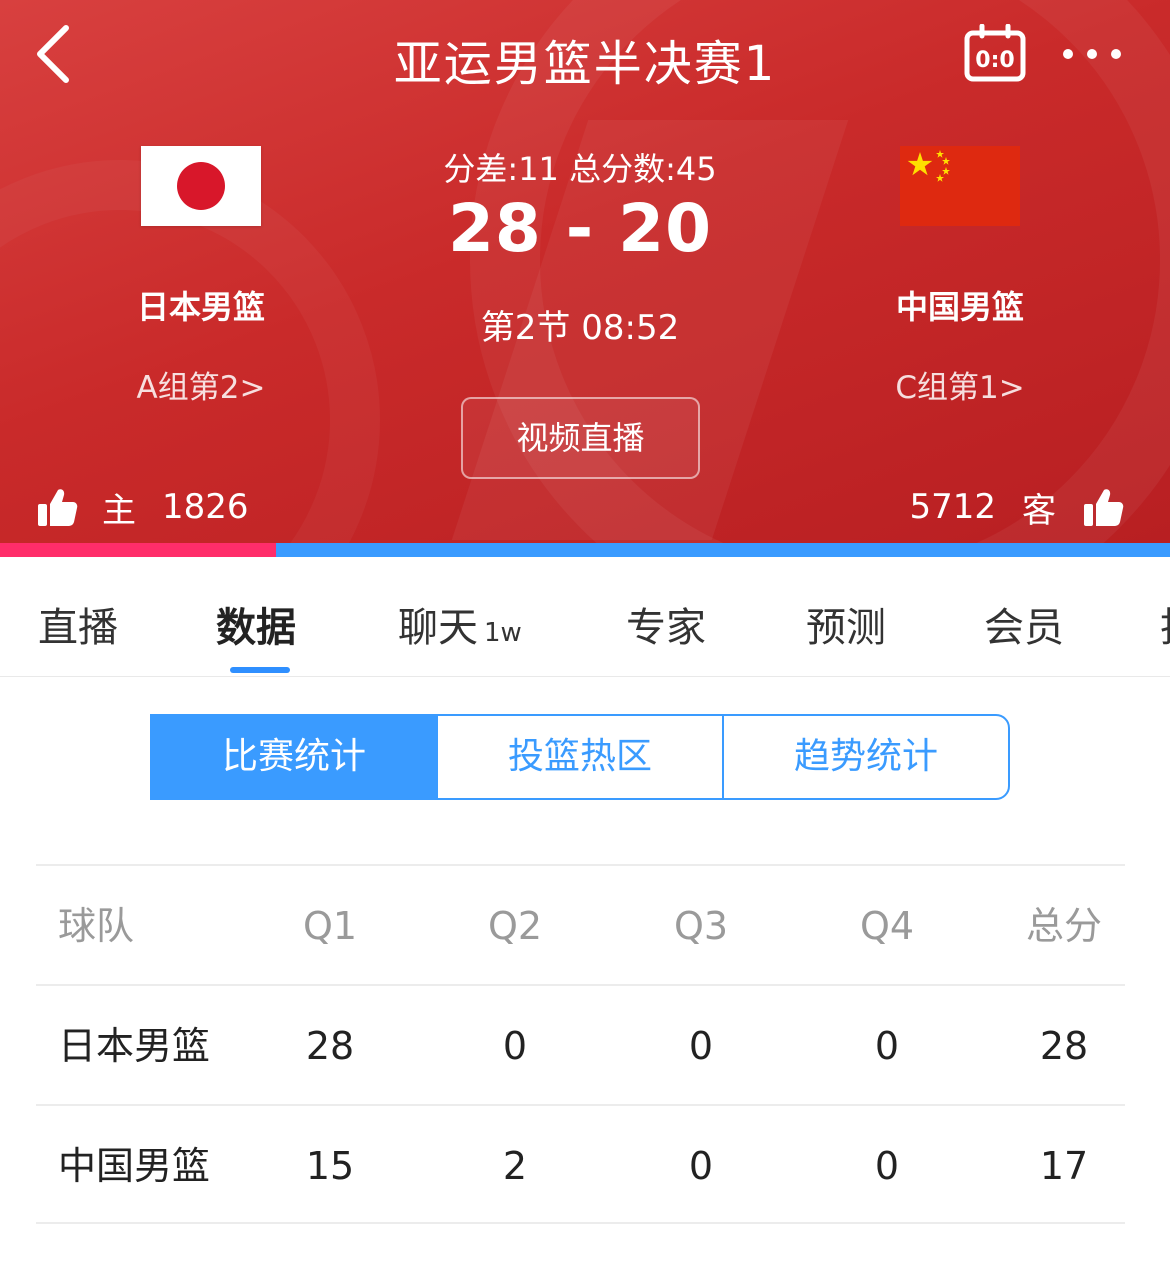  I want to click on chat-count-badge: 1w, so click(503, 633).